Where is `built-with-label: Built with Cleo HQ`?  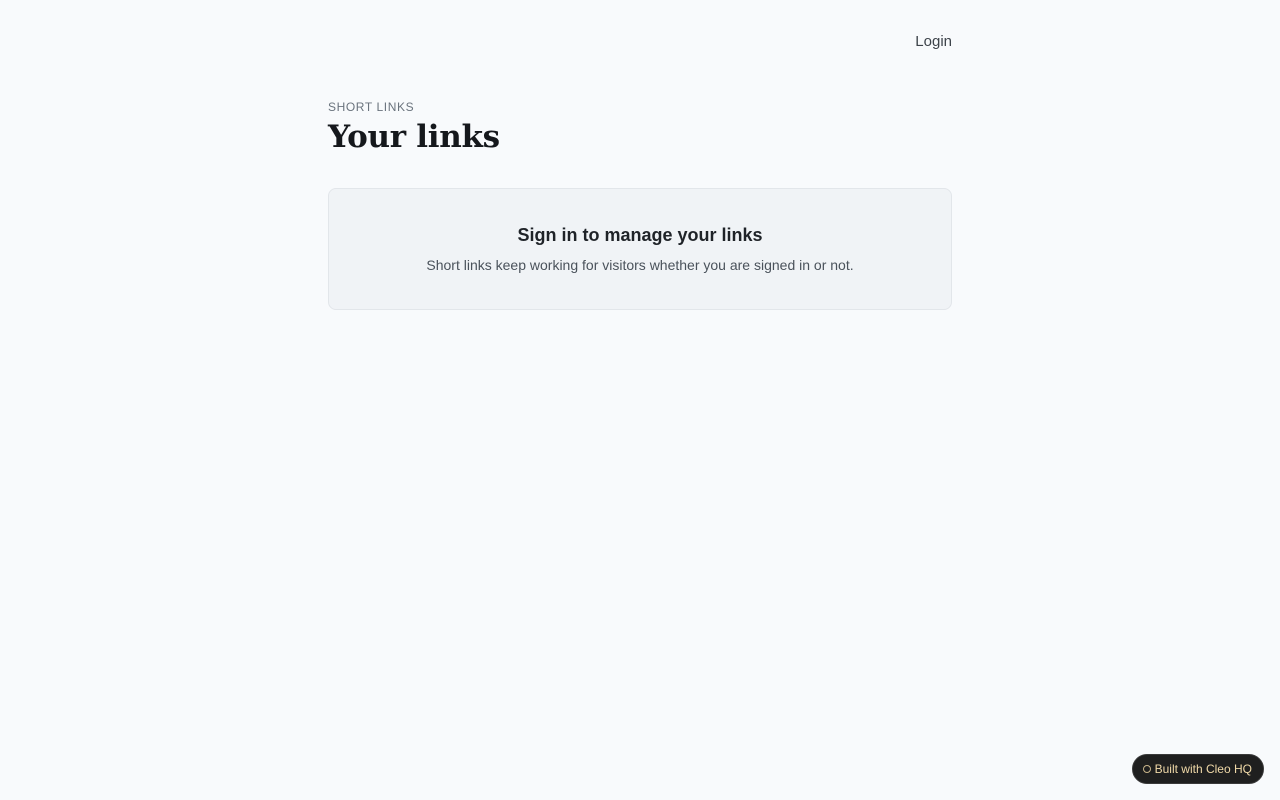
built-with-label: Built with Cleo HQ is located at coordinates (1203, 769).